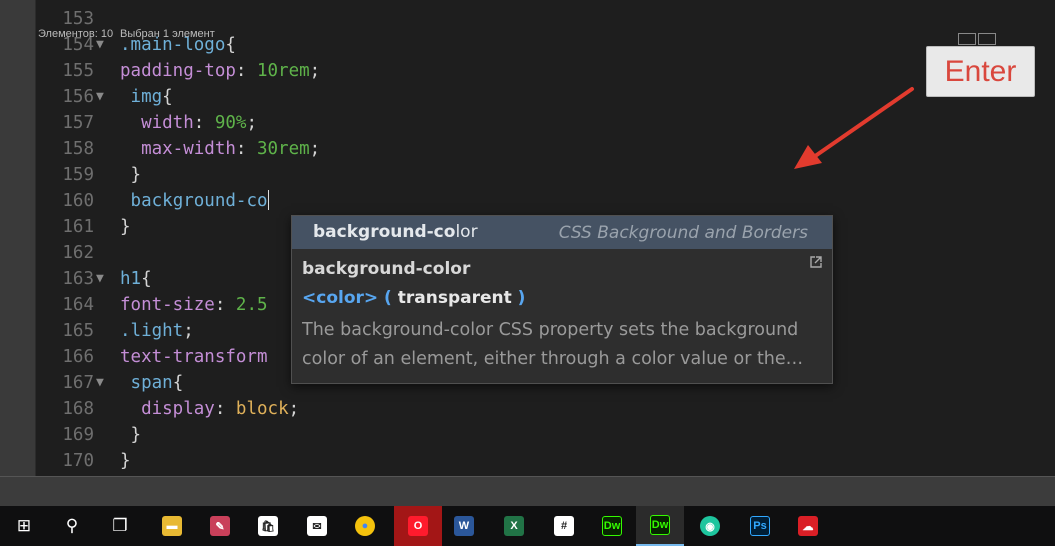  I want to click on code-line: 160 background-co, so click(545, 201).